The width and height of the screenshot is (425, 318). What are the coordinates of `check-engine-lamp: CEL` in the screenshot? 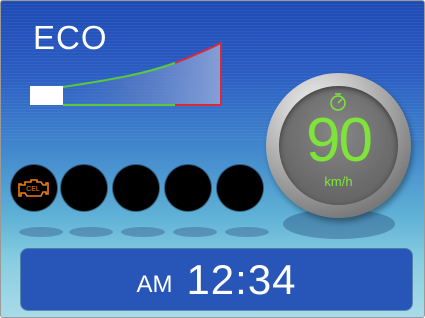 It's located at (34, 188).